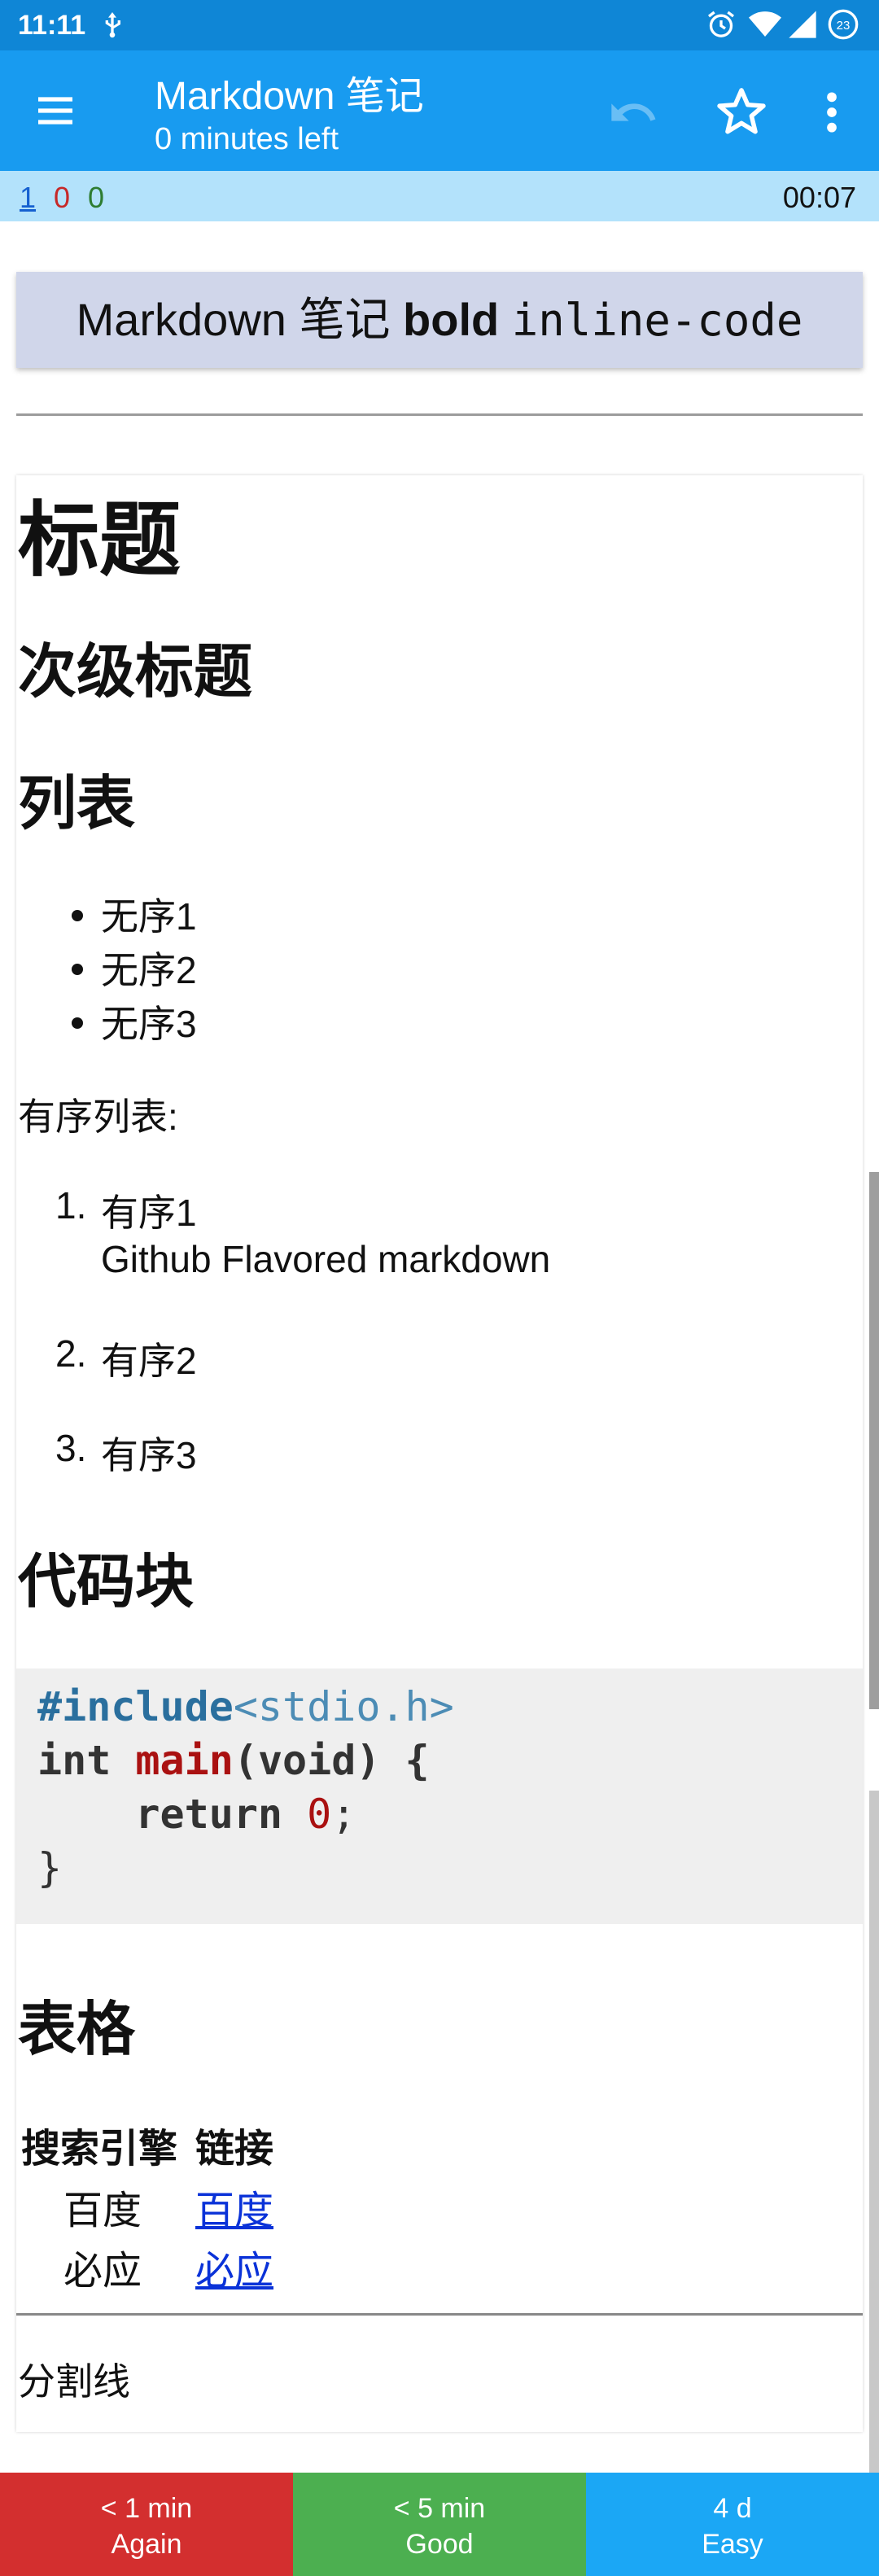 Image resolution: width=879 pixels, height=2576 pixels. Describe the element at coordinates (99, 540) in the screenshot. I see `heading-1: 标题` at that location.